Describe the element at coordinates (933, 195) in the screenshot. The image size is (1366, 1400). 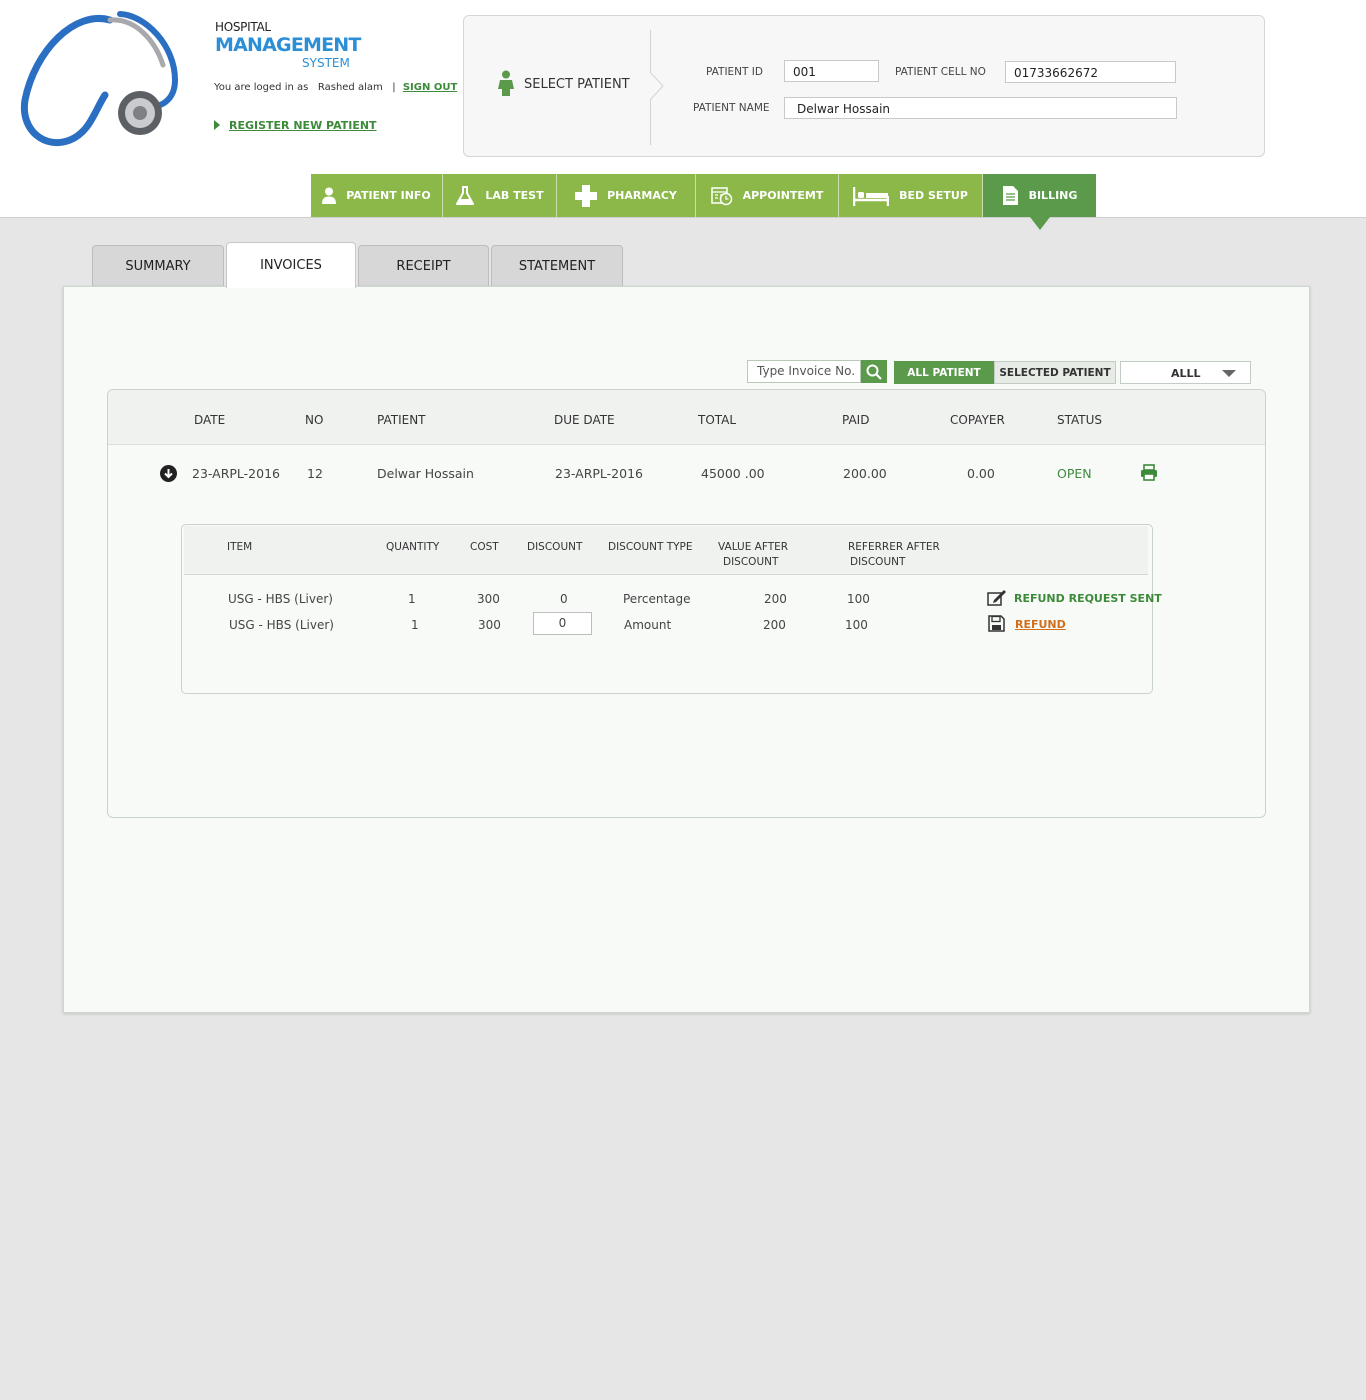
I see `nav-label: BED SETUP` at that location.